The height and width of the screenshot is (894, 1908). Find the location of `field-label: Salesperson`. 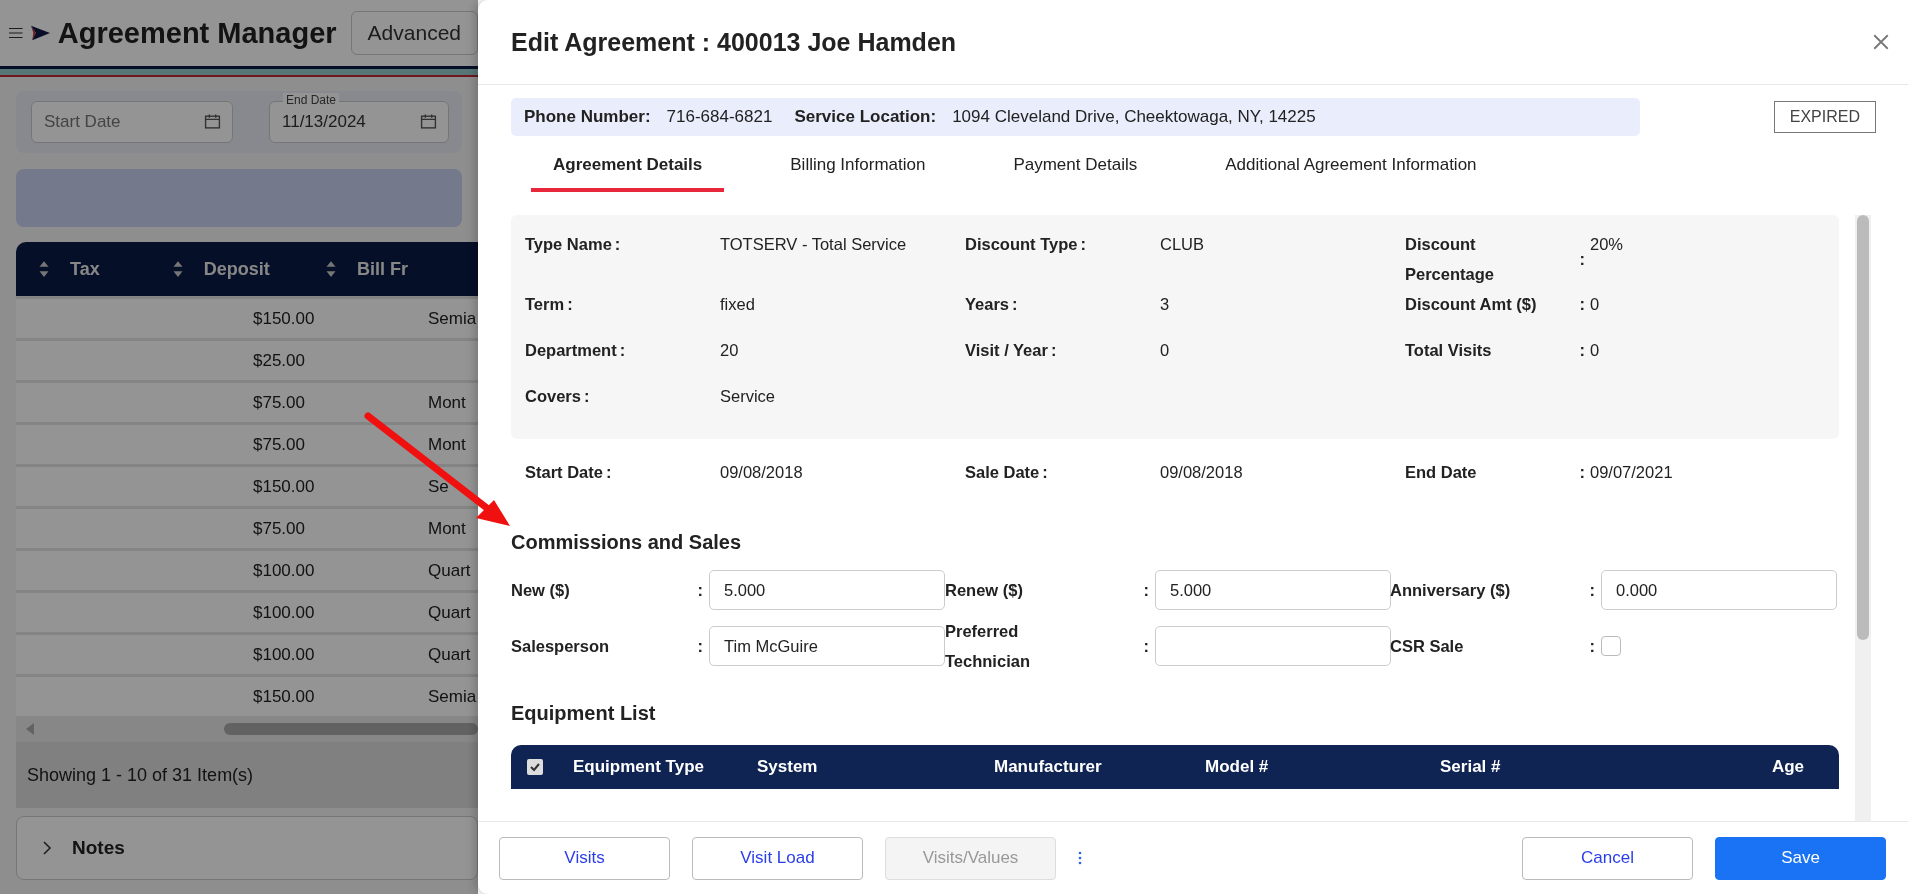

field-label: Salesperson is located at coordinates (560, 646).